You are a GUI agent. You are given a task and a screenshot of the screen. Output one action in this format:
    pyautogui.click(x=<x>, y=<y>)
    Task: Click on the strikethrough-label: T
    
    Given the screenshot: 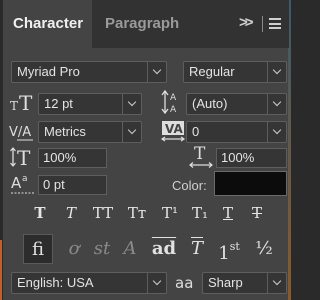 What is the action you would take?
    pyautogui.click(x=256, y=213)
    